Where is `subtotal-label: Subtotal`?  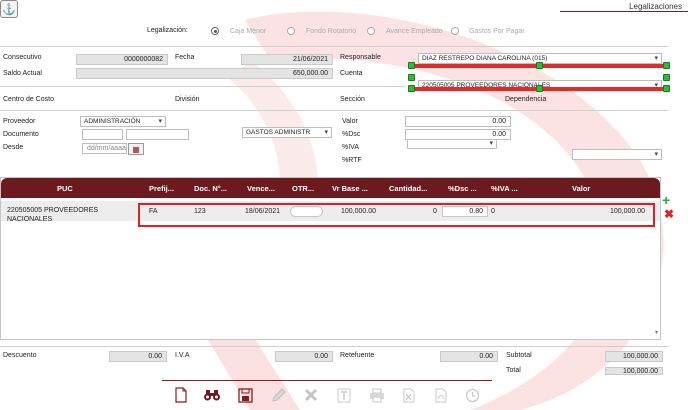 subtotal-label: Subtotal is located at coordinates (519, 355).